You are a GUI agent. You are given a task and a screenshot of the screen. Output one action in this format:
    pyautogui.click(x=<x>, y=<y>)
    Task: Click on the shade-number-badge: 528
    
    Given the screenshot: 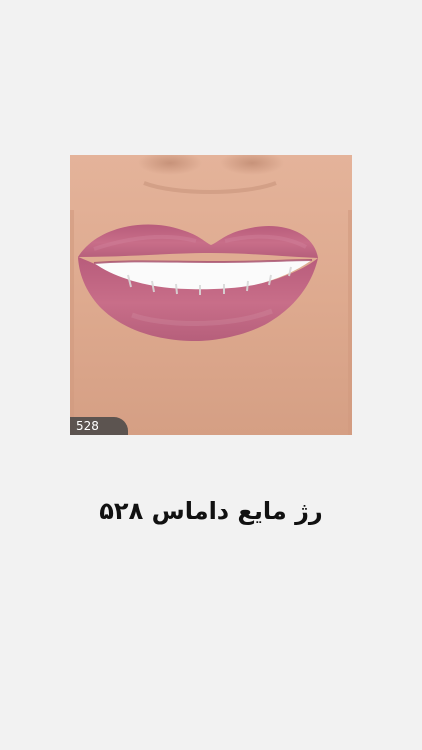 What is the action you would take?
    pyautogui.click(x=99, y=426)
    